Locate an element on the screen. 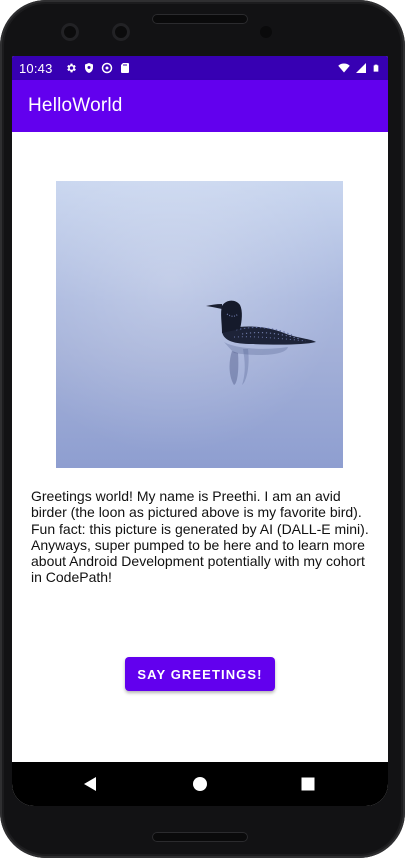 Image resolution: width=405 pixels, height=858 pixels. back-button is located at coordinates (90, 784).